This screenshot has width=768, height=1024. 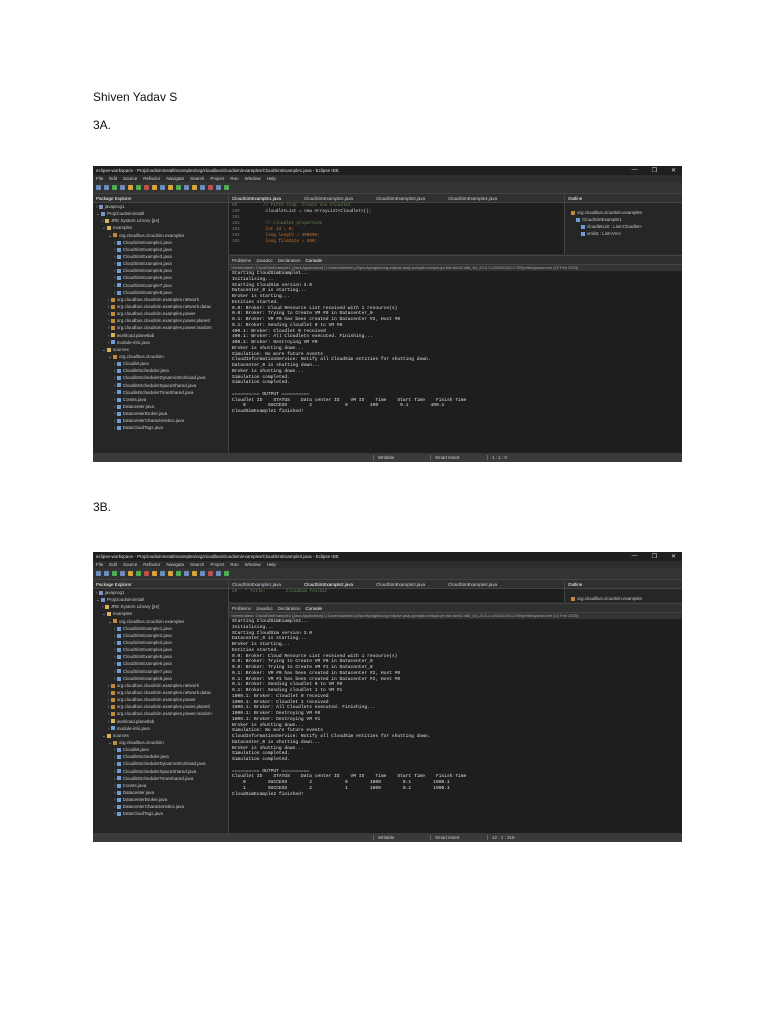 What do you see at coordinates (130, 564) in the screenshot?
I see `menu-source: Source` at bounding box center [130, 564].